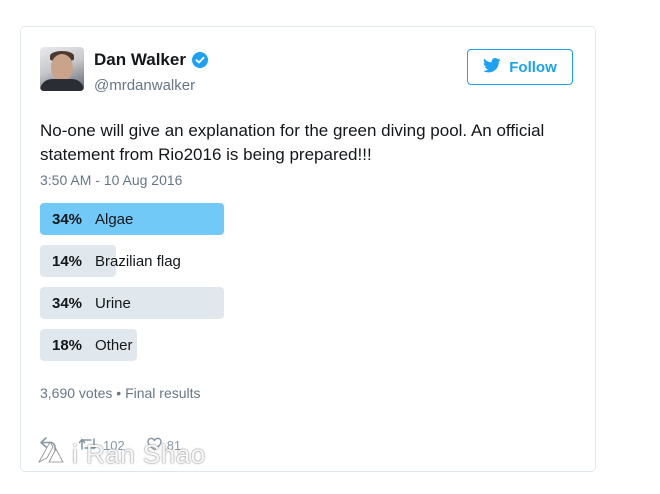 The height and width of the screenshot is (494, 660). What do you see at coordinates (492, 67) in the screenshot?
I see `twitter-bird-icon` at bounding box center [492, 67].